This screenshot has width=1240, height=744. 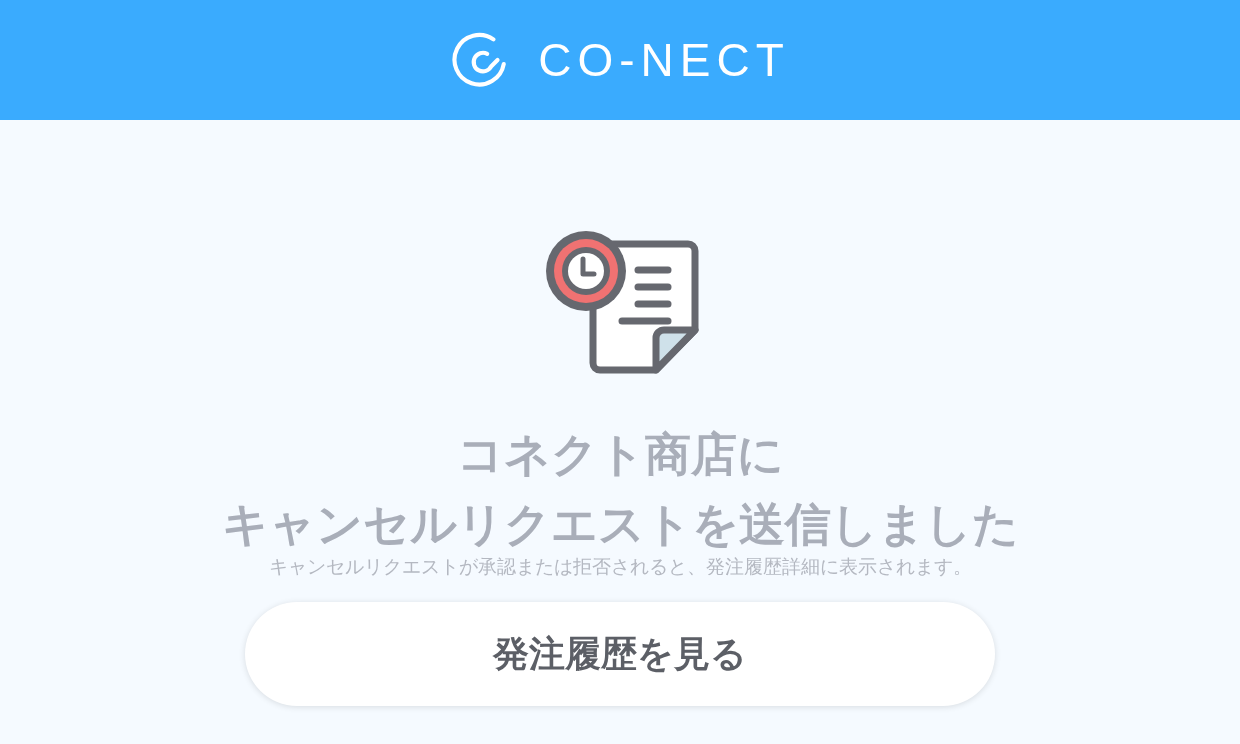 I want to click on logo-text: CO-NECT, so click(x=664, y=60).